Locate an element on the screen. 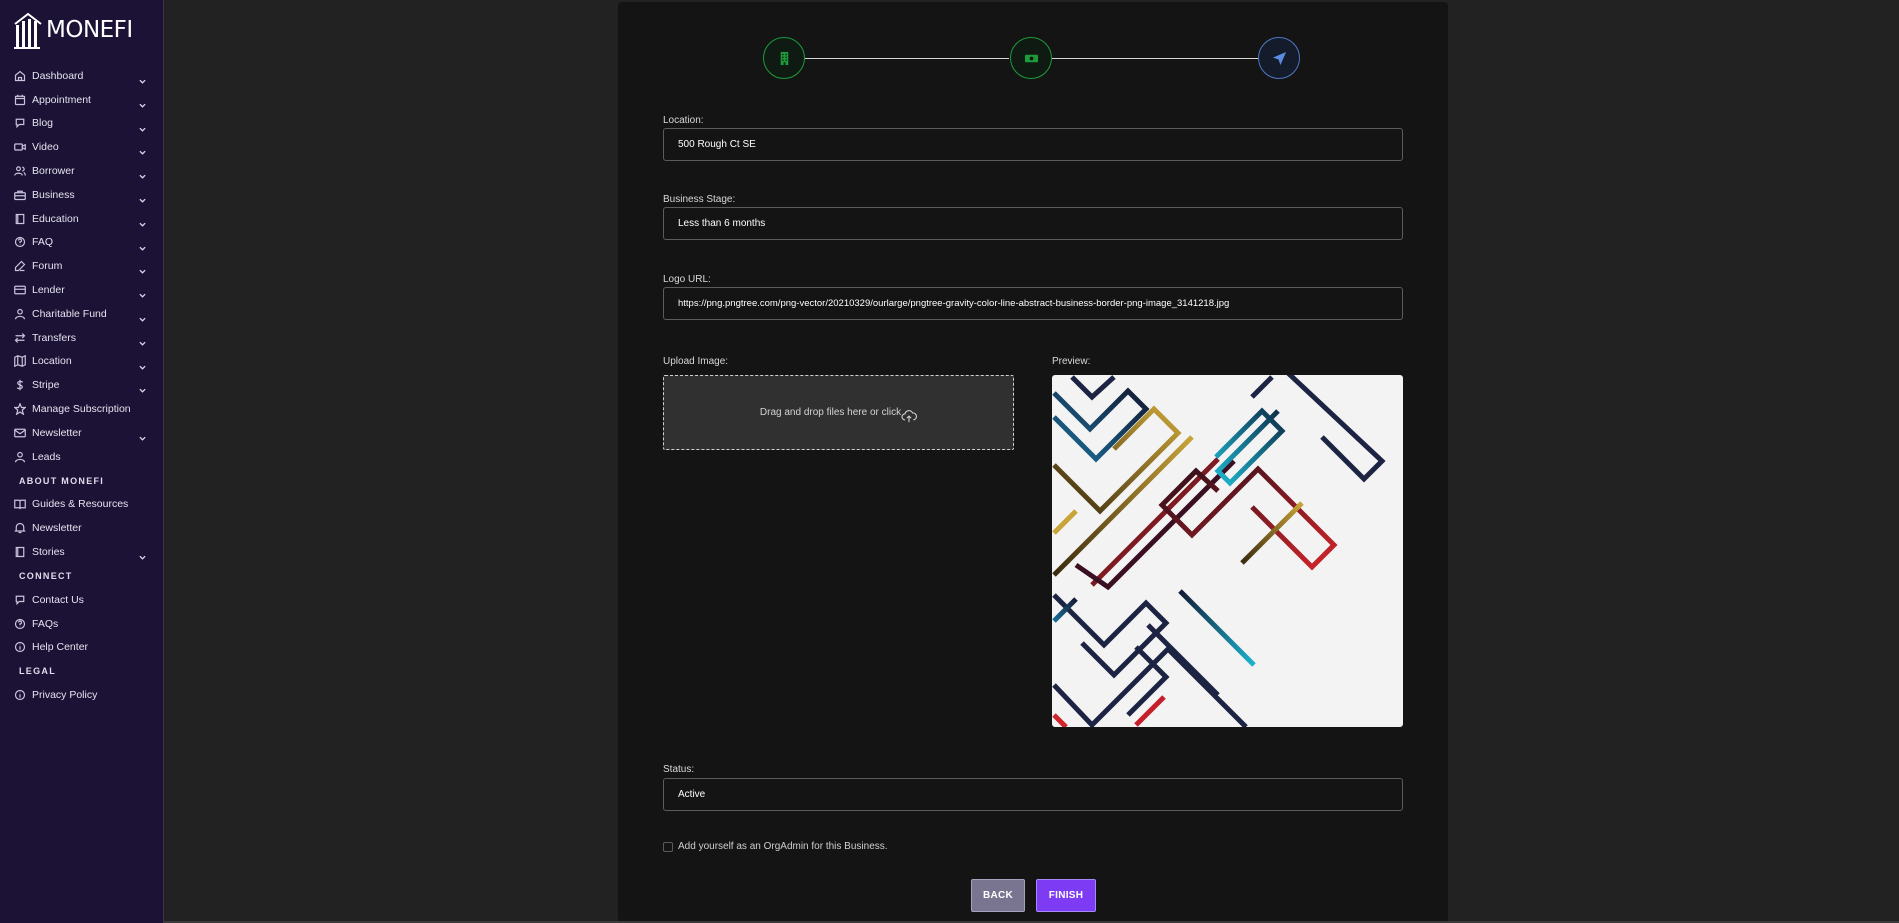 The height and width of the screenshot is (923, 1899). sidebar-item-label: Location is located at coordinates (52, 361).